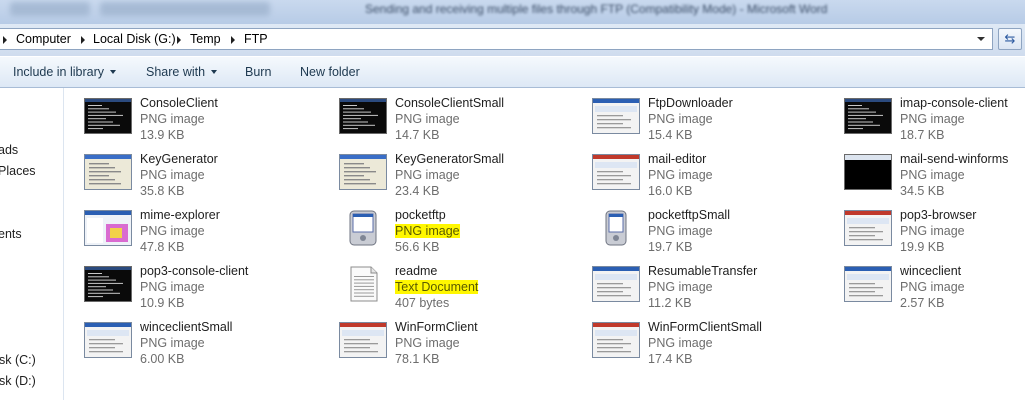 Image resolution: width=1025 pixels, height=400 pixels. What do you see at coordinates (43, 39) in the screenshot?
I see `breadcrumb-computer: Computer` at bounding box center [43, 39].